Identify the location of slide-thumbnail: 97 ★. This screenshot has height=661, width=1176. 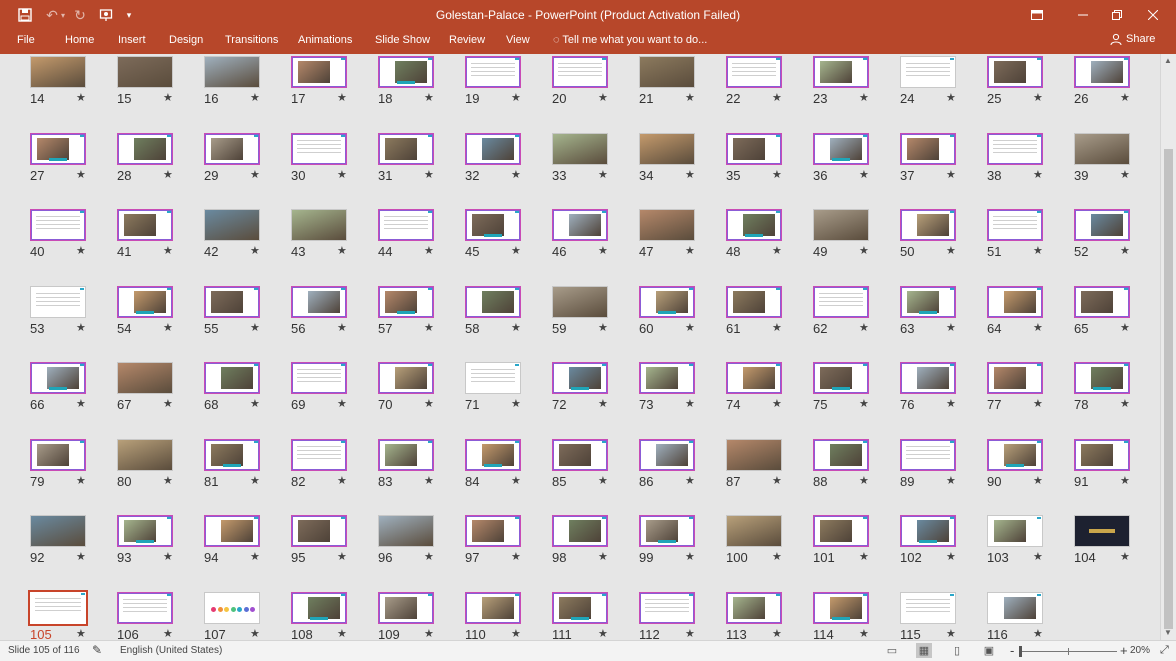
(506, 545).